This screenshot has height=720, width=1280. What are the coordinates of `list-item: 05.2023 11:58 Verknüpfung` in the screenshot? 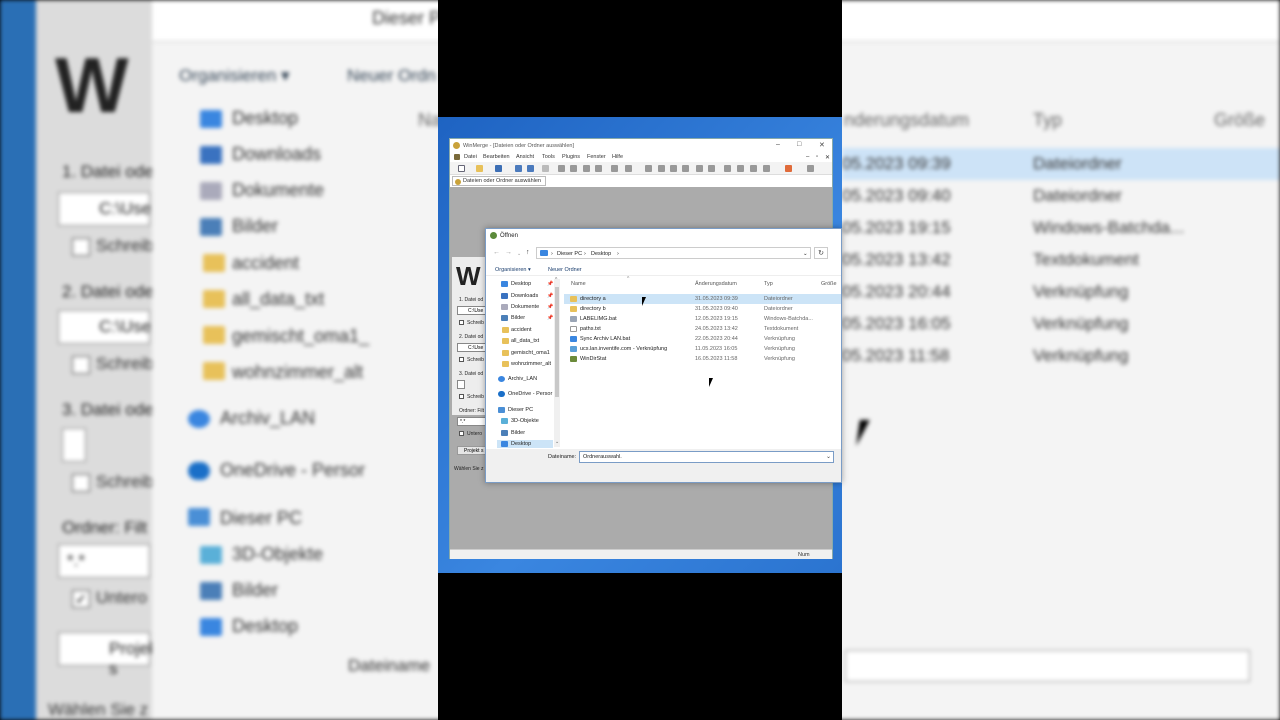 It's located at (1061, 356).